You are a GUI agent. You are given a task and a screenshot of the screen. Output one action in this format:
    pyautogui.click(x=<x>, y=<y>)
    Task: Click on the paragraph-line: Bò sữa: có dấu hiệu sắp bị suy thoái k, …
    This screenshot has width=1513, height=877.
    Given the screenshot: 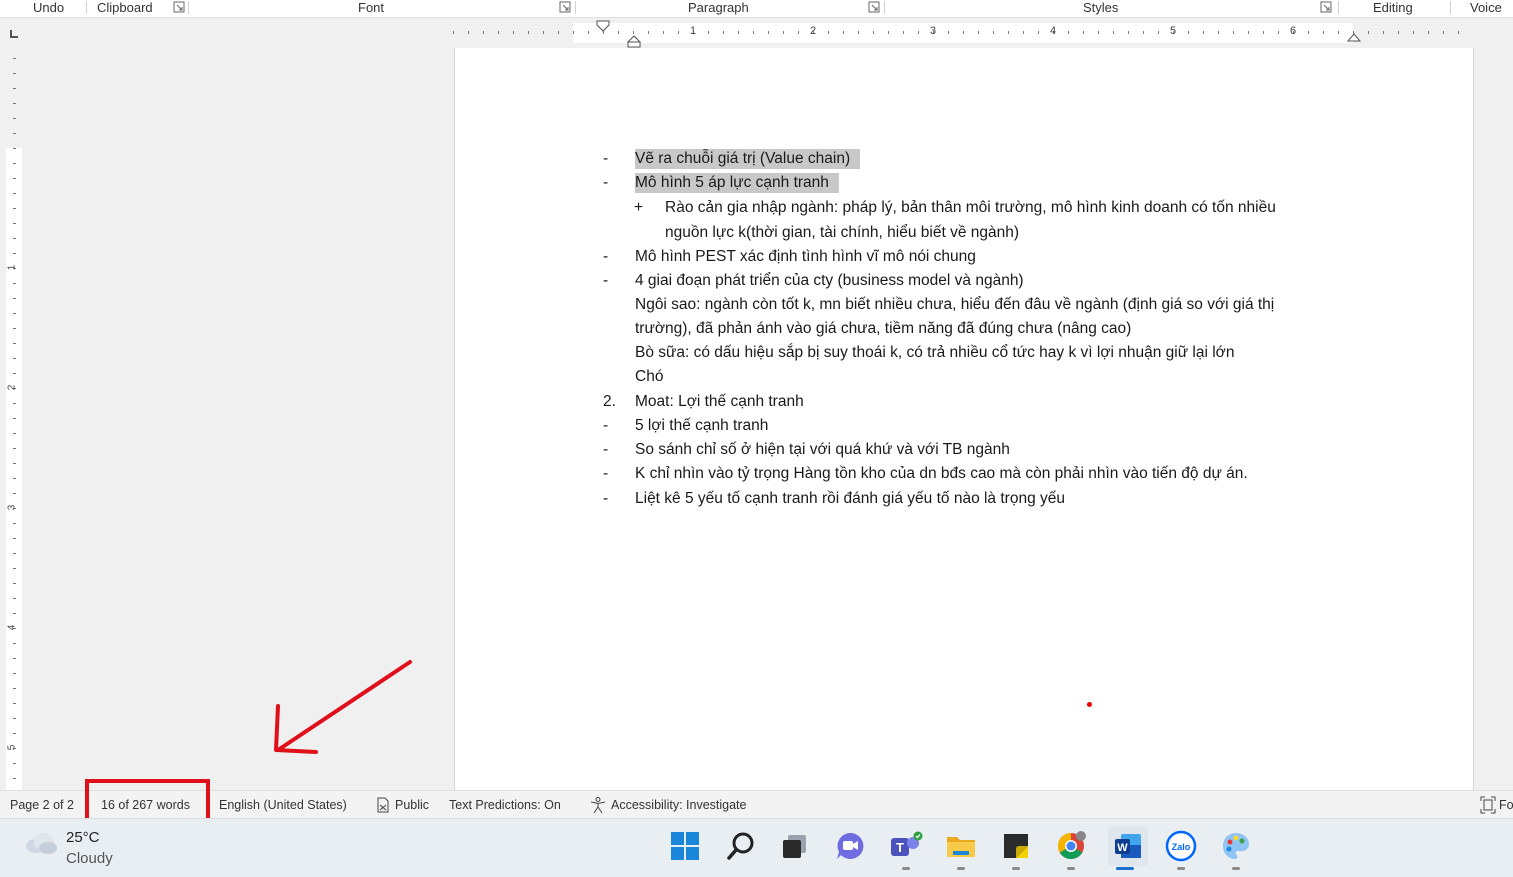 What is the action you would take?
    pyautogui.click(x=934, y=353)
    